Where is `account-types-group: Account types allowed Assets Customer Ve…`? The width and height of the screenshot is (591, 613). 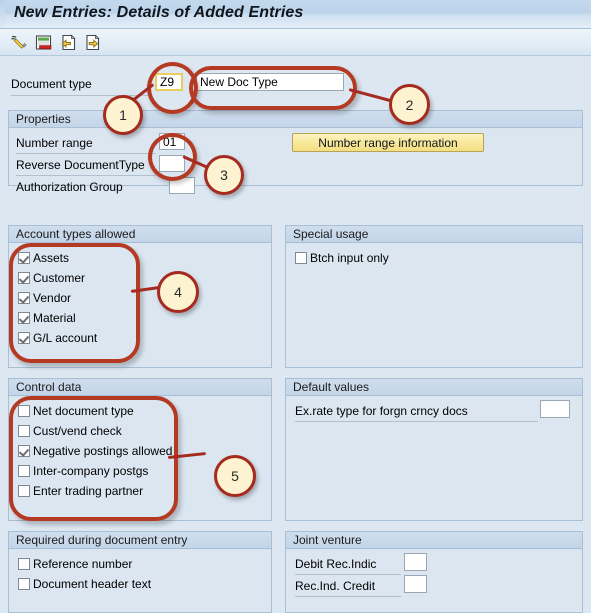 account-types-group: Account types allowed Assets Customer Ve… is located at coordinates (140, 296).